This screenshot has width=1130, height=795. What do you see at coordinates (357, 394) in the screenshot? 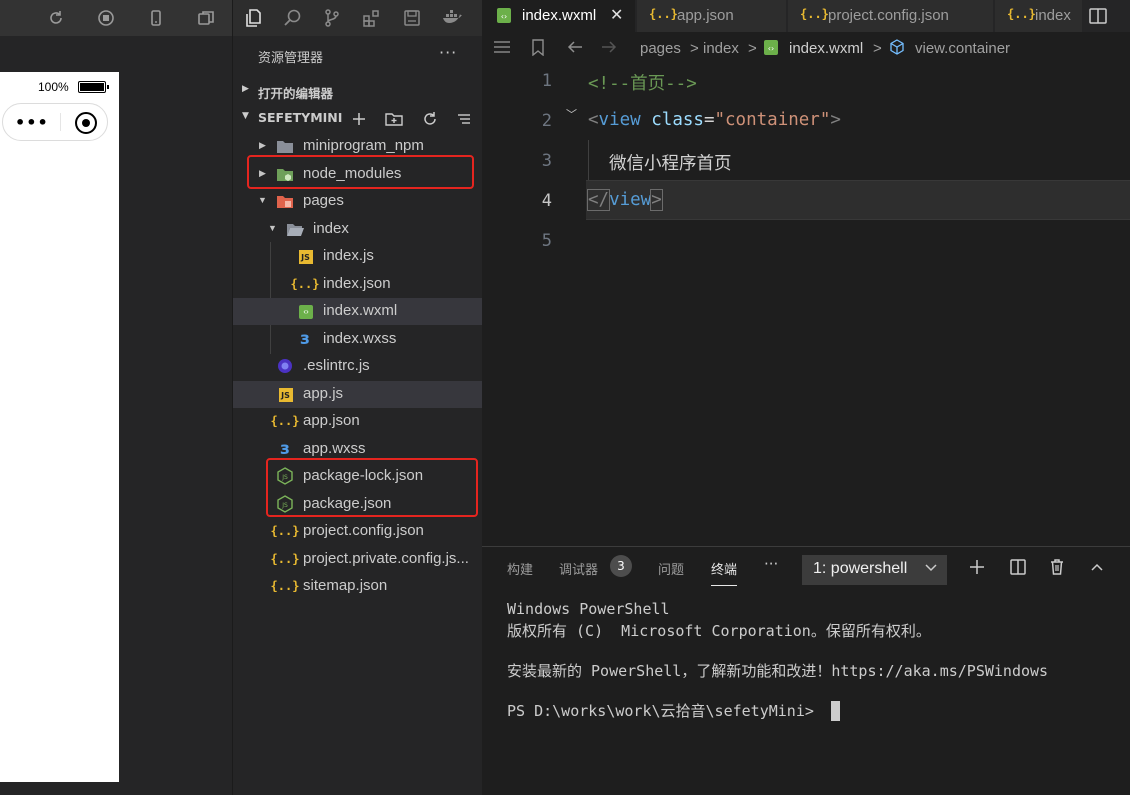
I see `tree-item-app-js: JS app.js` at bounding box center [357, 394].